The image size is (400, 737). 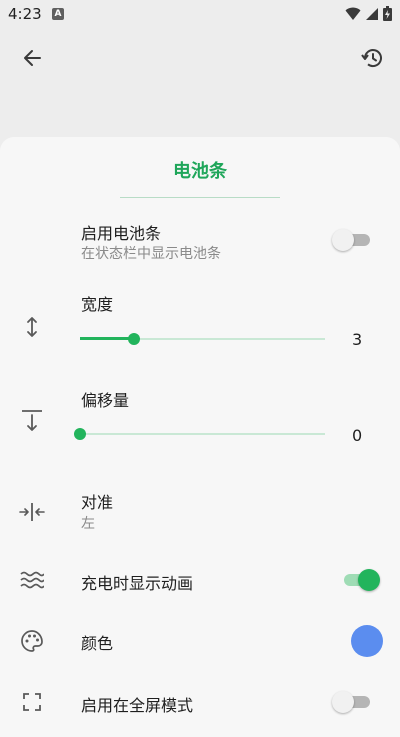 I want to click on charging-animation-row: 充电时显示动画, so click(x=200, y=581).